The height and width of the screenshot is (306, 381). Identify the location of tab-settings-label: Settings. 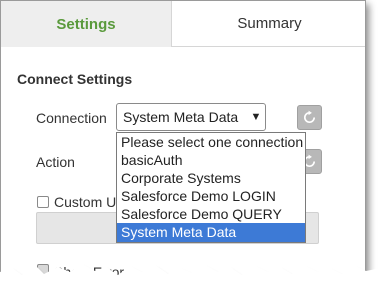
(86, 24).